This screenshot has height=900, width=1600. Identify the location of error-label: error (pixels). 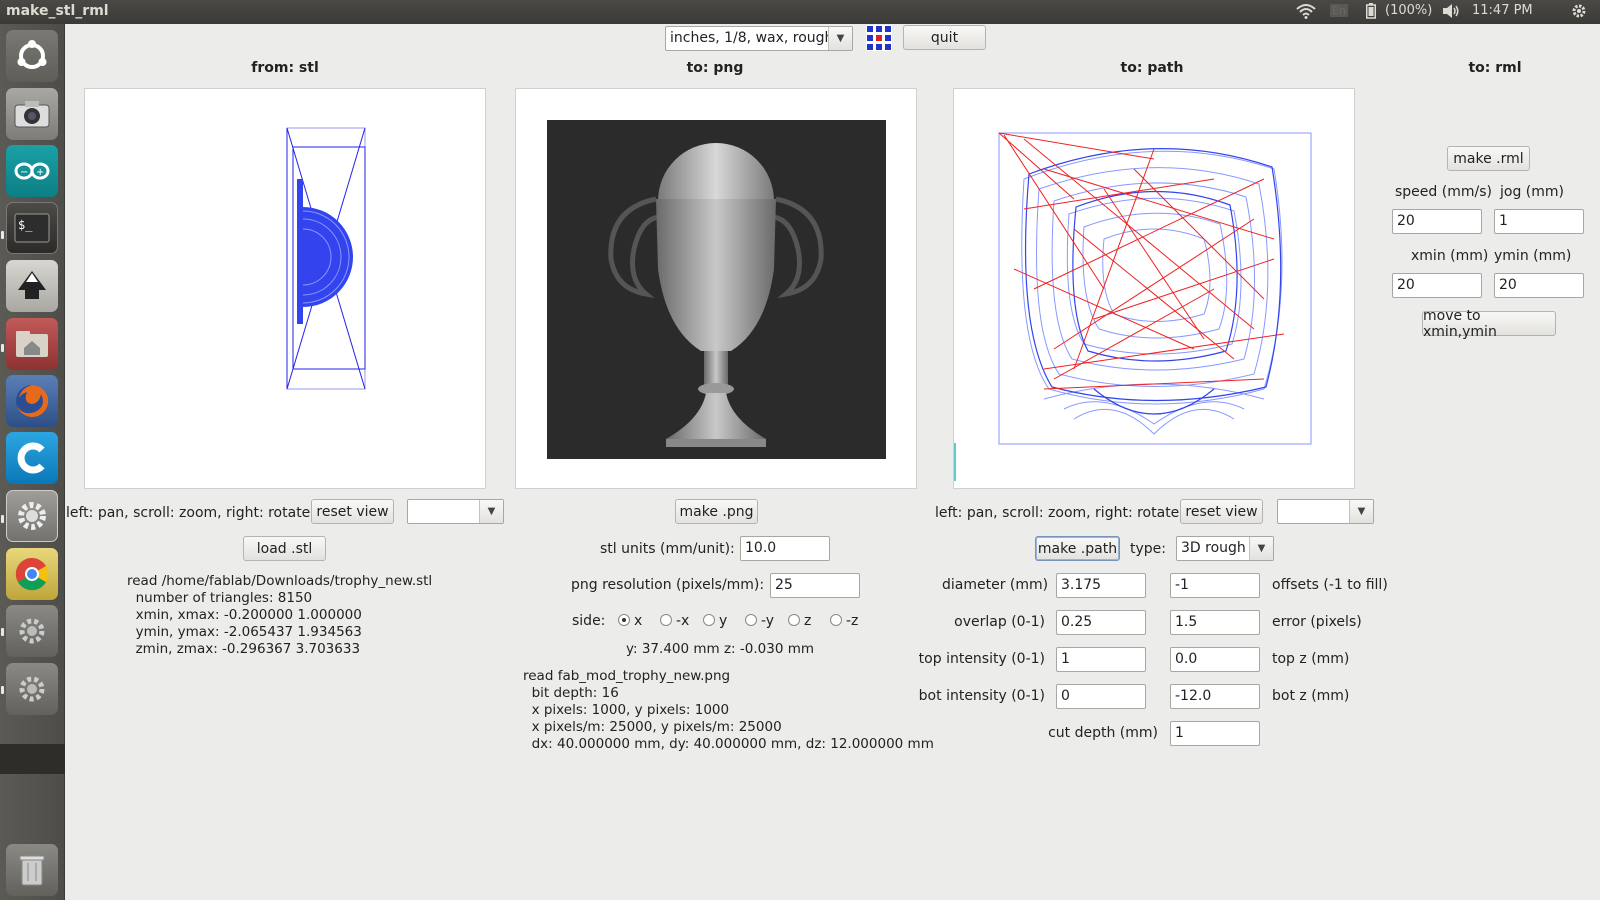
(1317, 622).